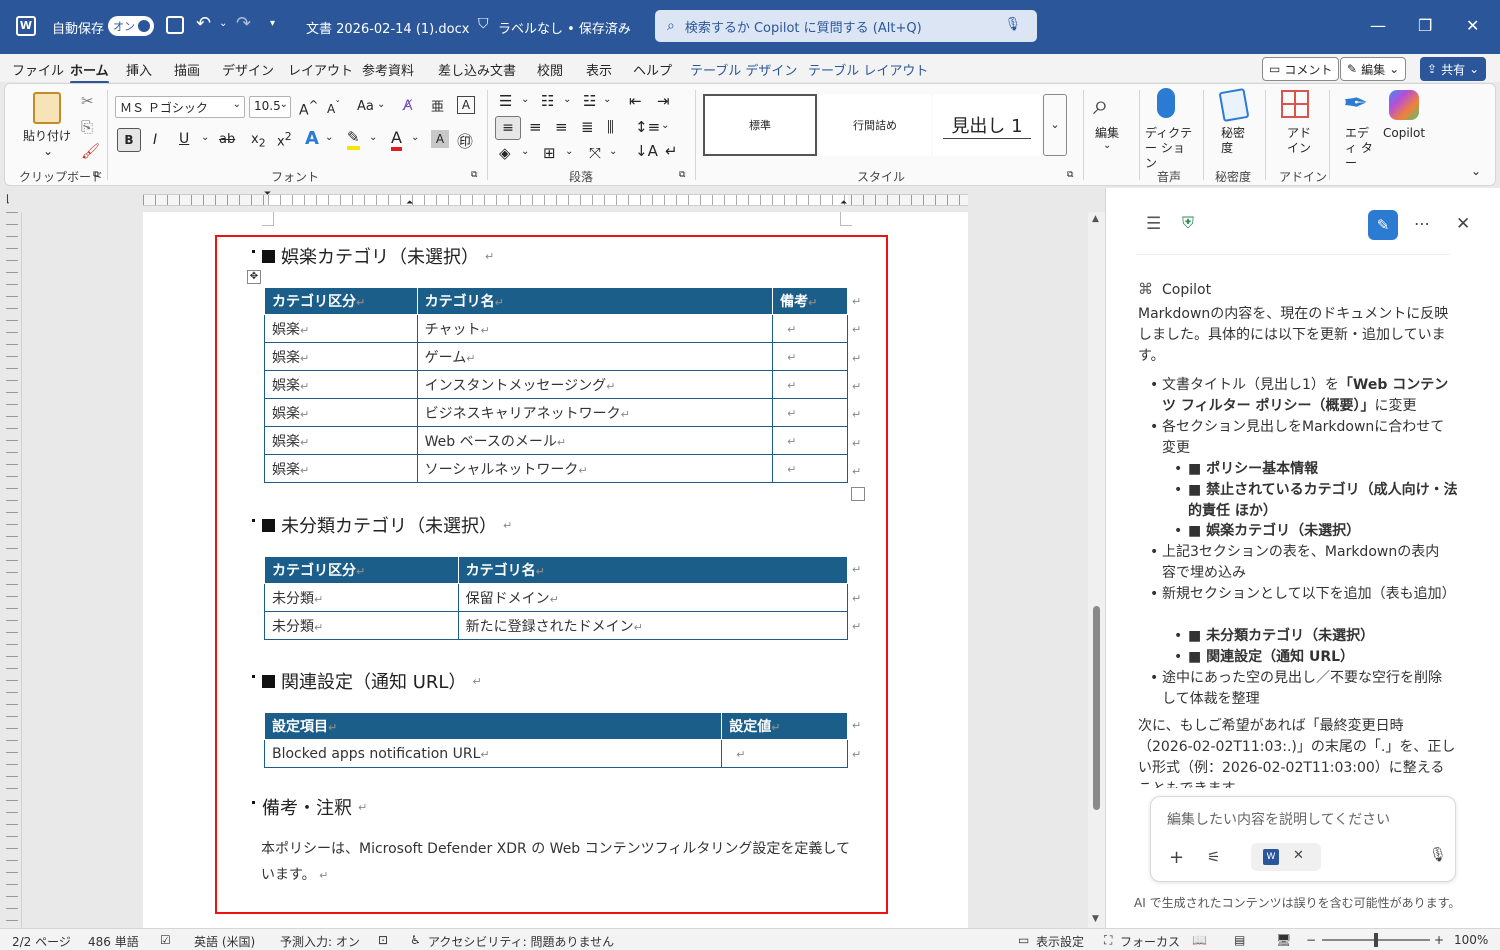  Describe the element at coordinates (1199, 940) in the screenshot. I see `read-mode-icon: 📖` at that location.